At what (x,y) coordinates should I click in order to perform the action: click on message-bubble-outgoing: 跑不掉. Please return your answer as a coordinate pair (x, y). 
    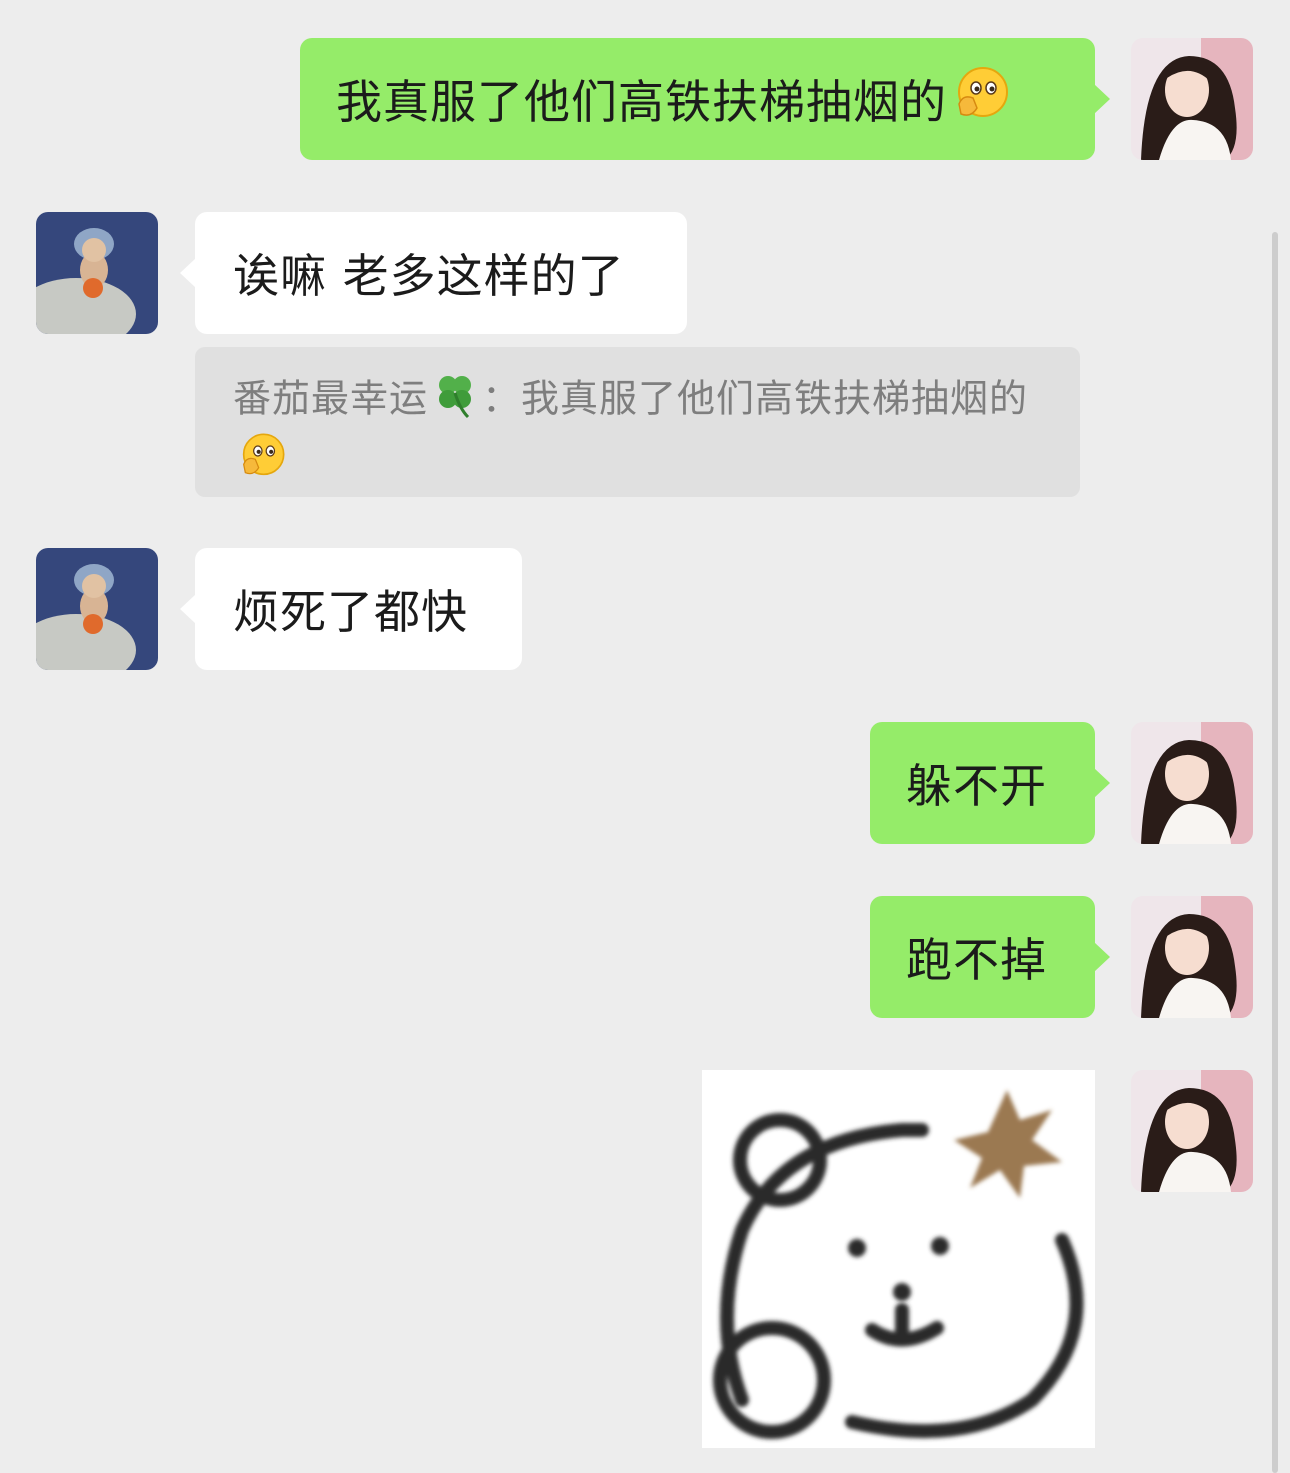
    Looking at the image, I should click on (990, 957).